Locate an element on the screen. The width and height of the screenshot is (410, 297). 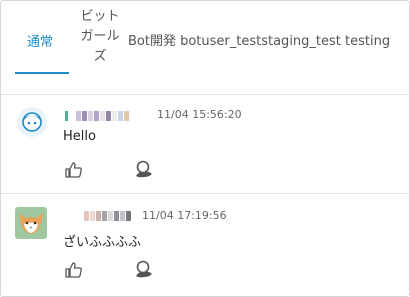
post-message: Hello is located at coordinates (79, 136).